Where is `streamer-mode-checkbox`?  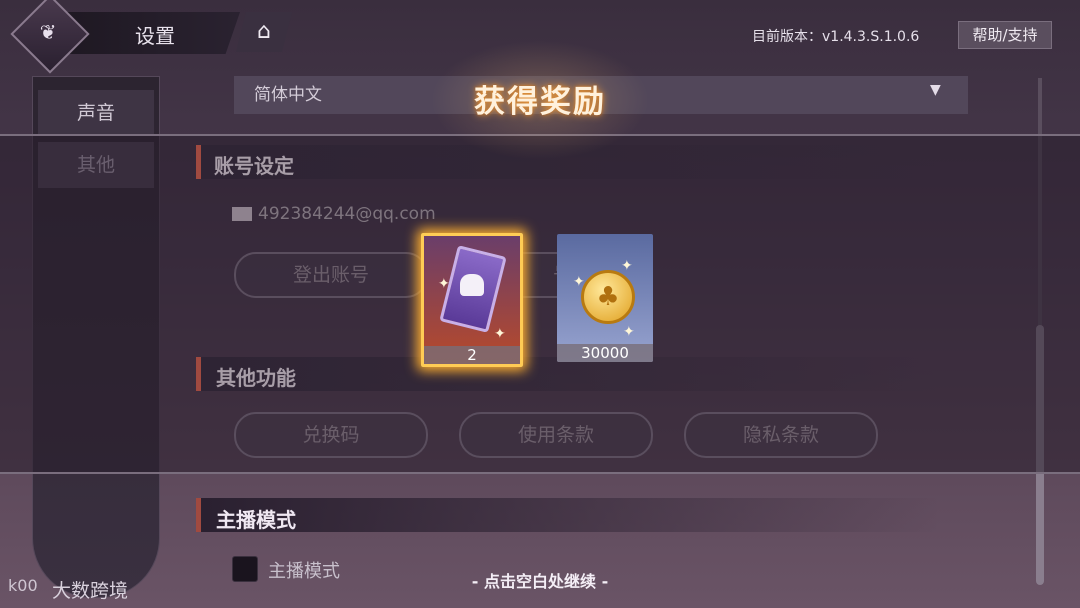 streamer-mode-checkbox is located at coordinates (245, 569).